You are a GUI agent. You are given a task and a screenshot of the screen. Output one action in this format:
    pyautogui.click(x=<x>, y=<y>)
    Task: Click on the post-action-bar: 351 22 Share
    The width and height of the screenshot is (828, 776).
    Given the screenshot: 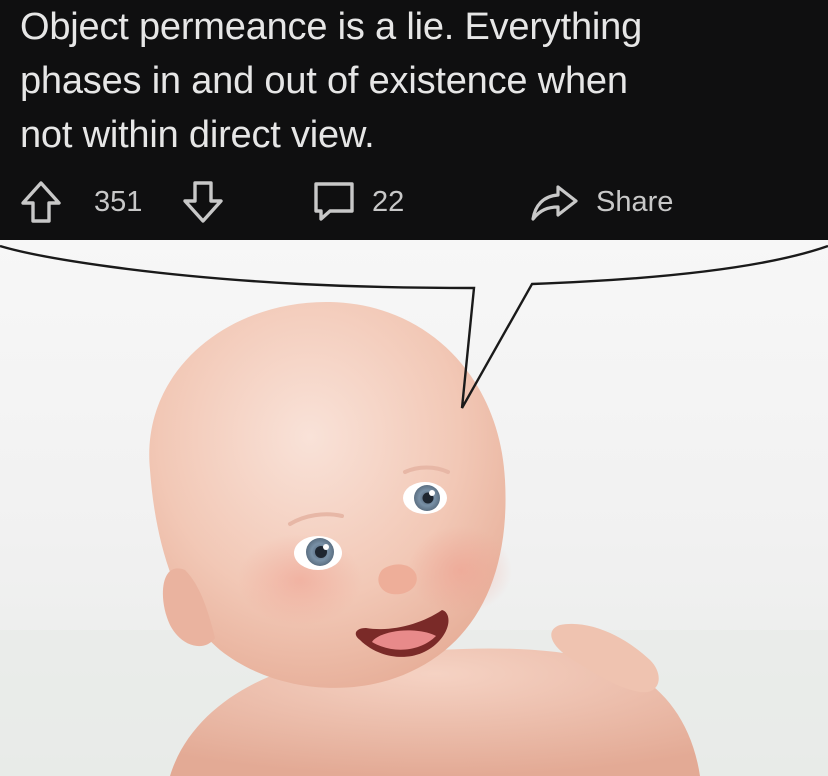 What is the action you would take?
    pyautogui.click(x=408, y=202)
    